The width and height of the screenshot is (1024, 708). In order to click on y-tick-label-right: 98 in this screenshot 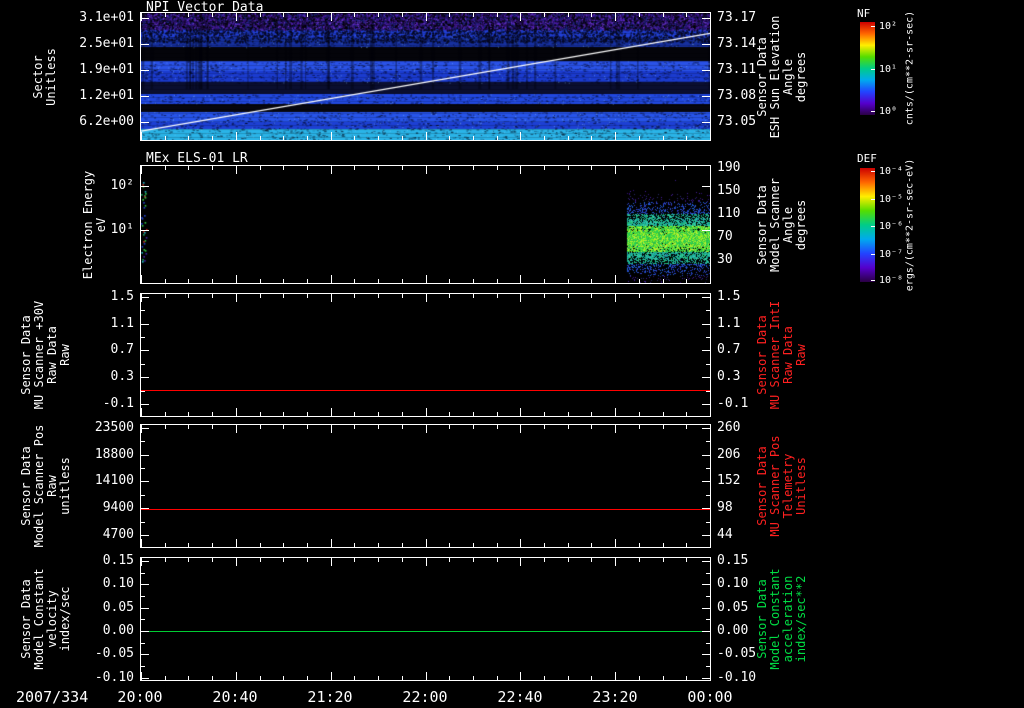, I will do `click(725, 507)`.